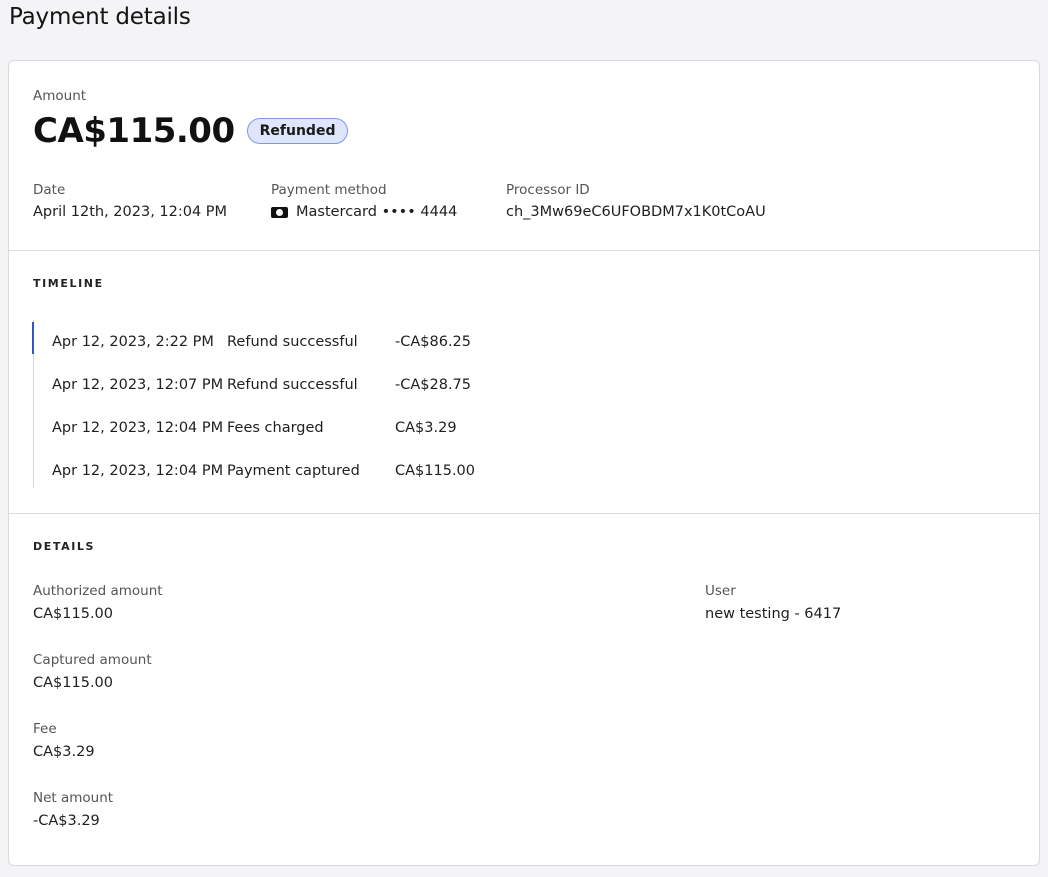 This screenshot has width=1048, height=877. I want to click on detail-value: new testing - 6417, so click(773, 614).